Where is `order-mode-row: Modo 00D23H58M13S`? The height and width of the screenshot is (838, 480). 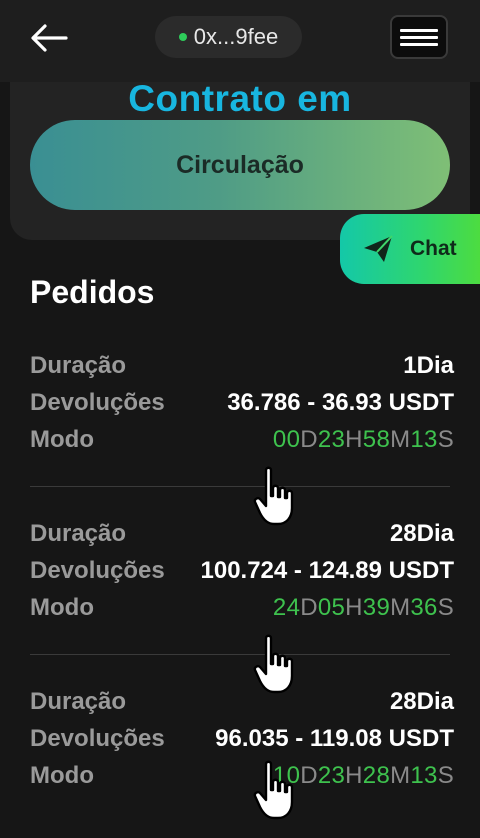 order-mode-row: Modo 00D23H58M13S is located at coordinates (242, 443).